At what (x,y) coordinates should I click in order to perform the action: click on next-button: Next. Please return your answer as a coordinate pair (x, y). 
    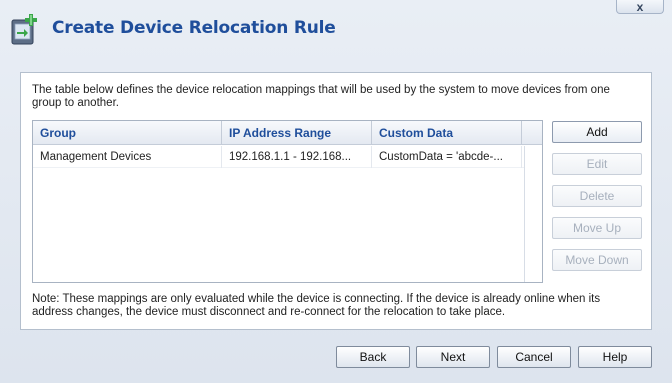
    Looking at the image, I should click on (453, 357).